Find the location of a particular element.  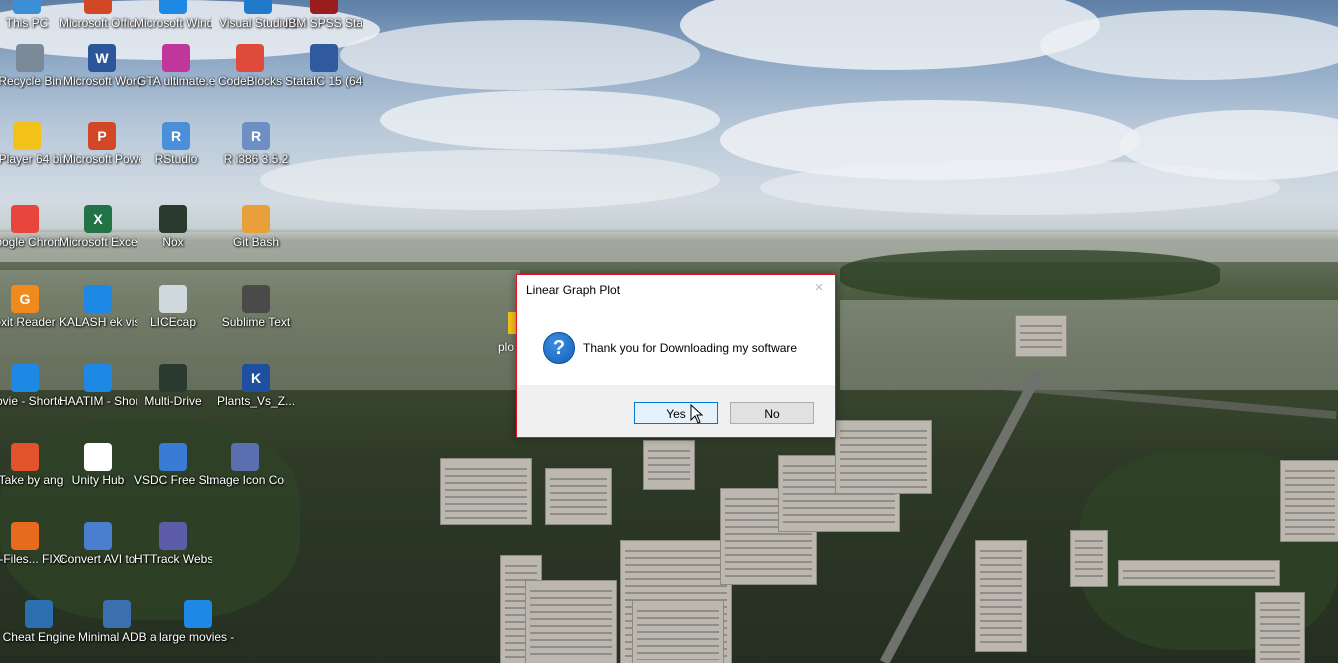

desktop-icon: Nox is located at coordinates (173, 227).